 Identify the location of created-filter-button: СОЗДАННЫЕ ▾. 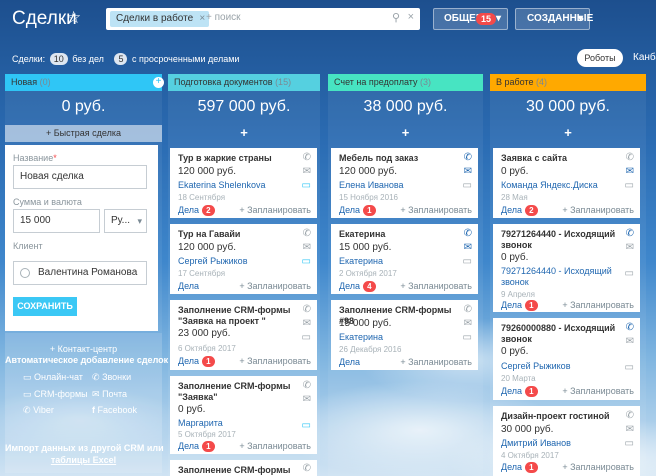
(554, 19).